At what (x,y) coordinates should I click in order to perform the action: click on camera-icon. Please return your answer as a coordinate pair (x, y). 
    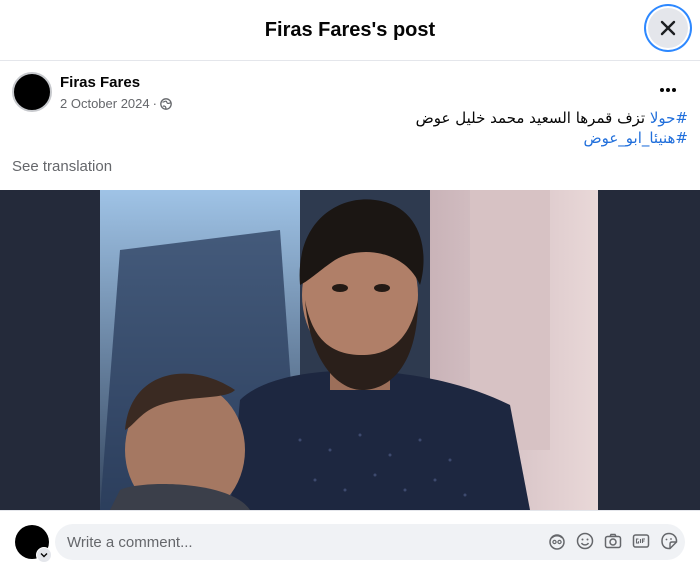
    Looking at the image, I should click on (613, 541).